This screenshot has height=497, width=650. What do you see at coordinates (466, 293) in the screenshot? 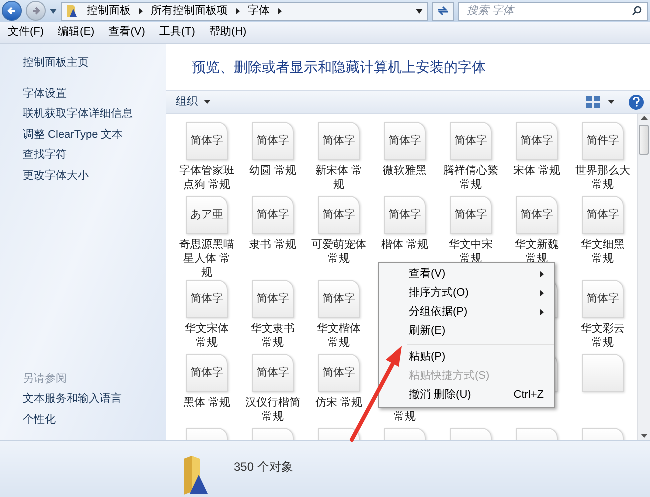
I see `menu-item: 排序方式(O)` at bounding box center [466, 293].